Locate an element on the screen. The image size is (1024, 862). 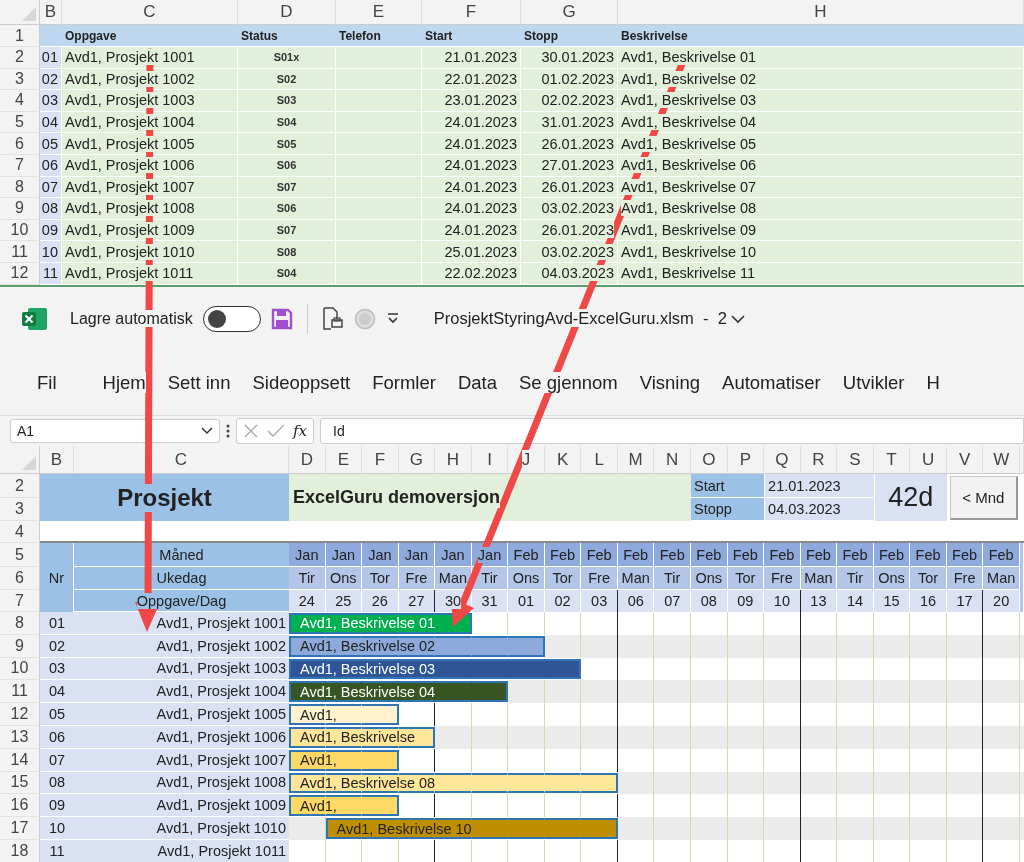
print-preview-icon is located at coordinates (332, 318).